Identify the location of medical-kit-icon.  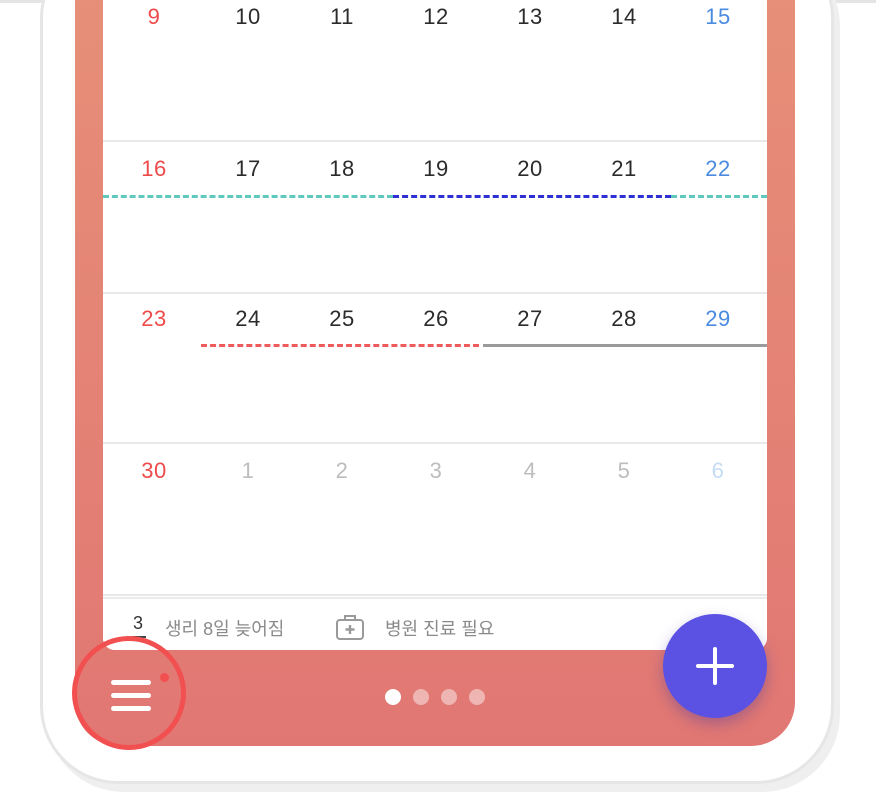
(350, 627).